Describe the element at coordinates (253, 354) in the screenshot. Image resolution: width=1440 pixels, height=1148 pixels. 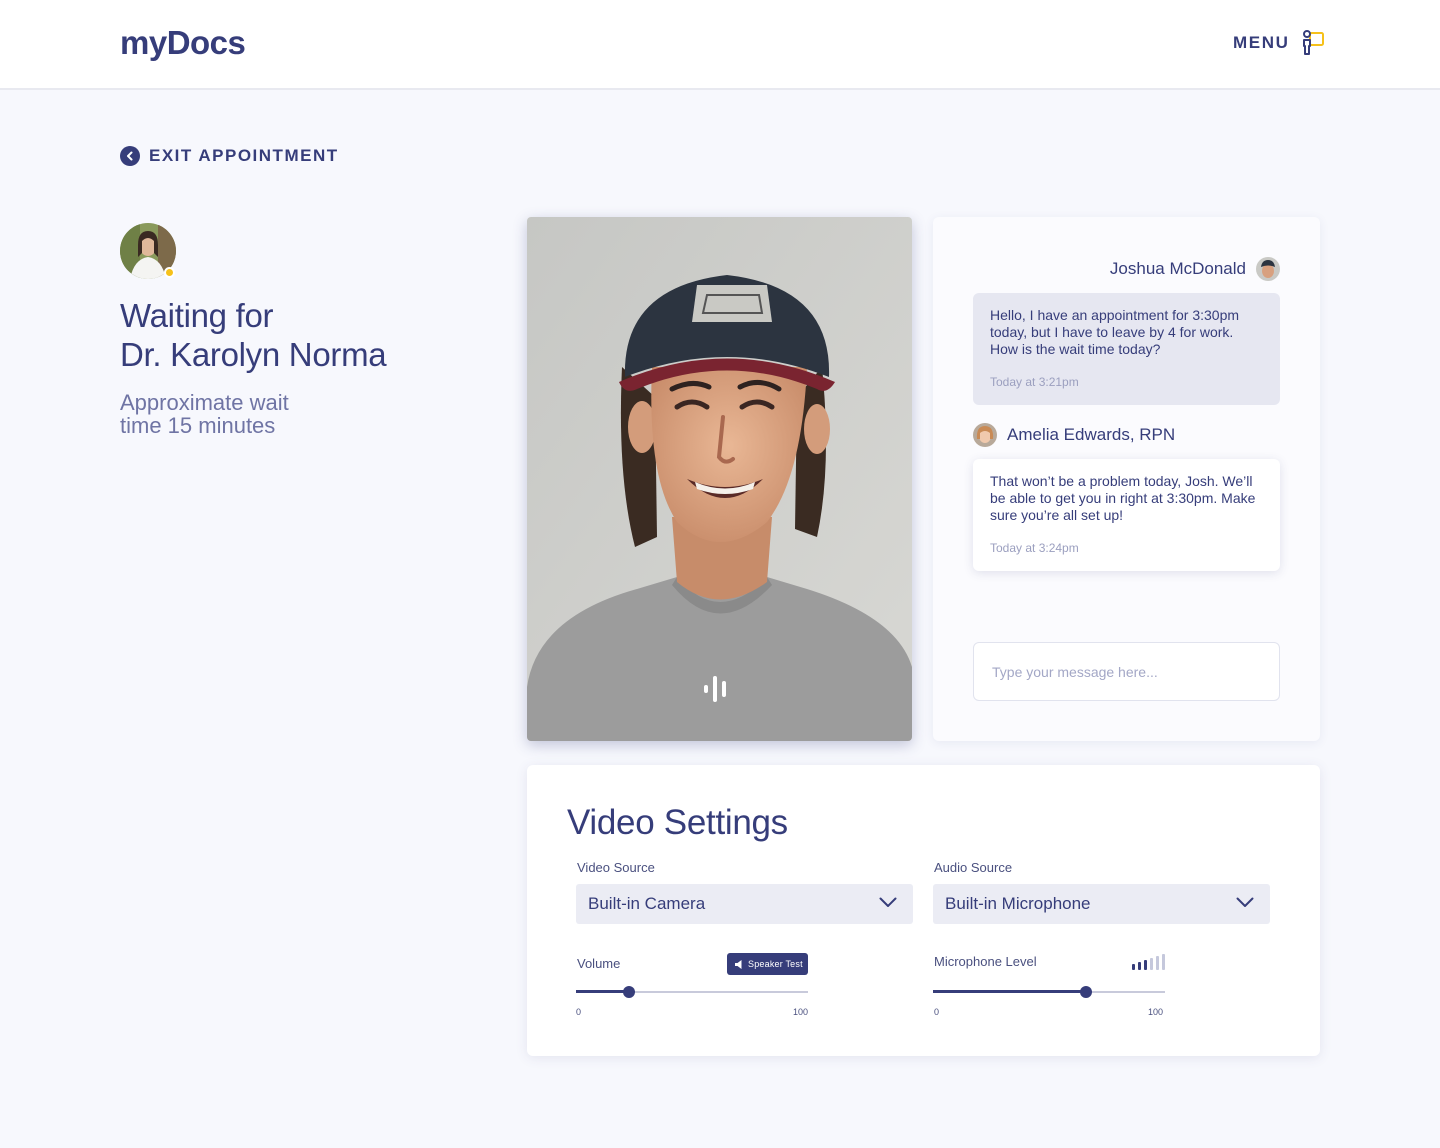
I see `doctor-name: Dr. Karolyn Norma` at that location.